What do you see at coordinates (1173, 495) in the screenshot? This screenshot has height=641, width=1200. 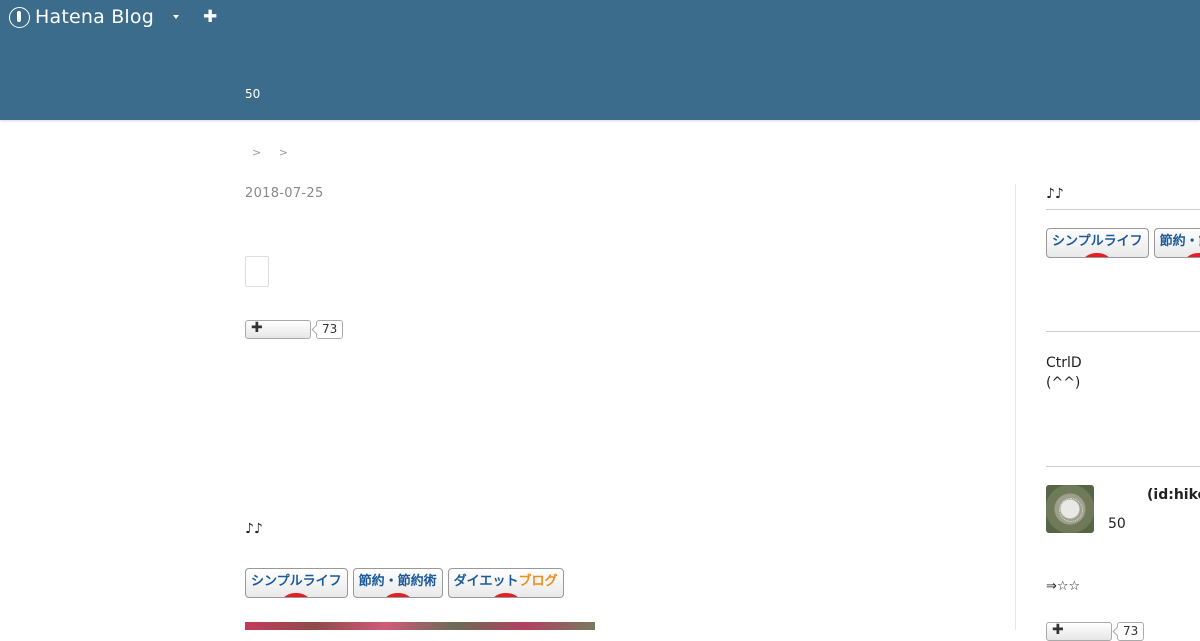 I see `profile-id: (id:hikor` at bounding box center [1173, 495].